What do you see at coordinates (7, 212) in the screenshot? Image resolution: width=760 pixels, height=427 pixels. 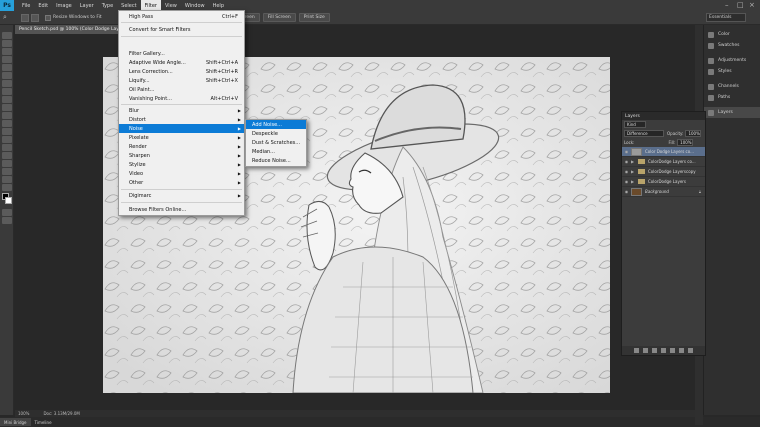 I see `quick-mask-icon` at bounding box center [7, 212].